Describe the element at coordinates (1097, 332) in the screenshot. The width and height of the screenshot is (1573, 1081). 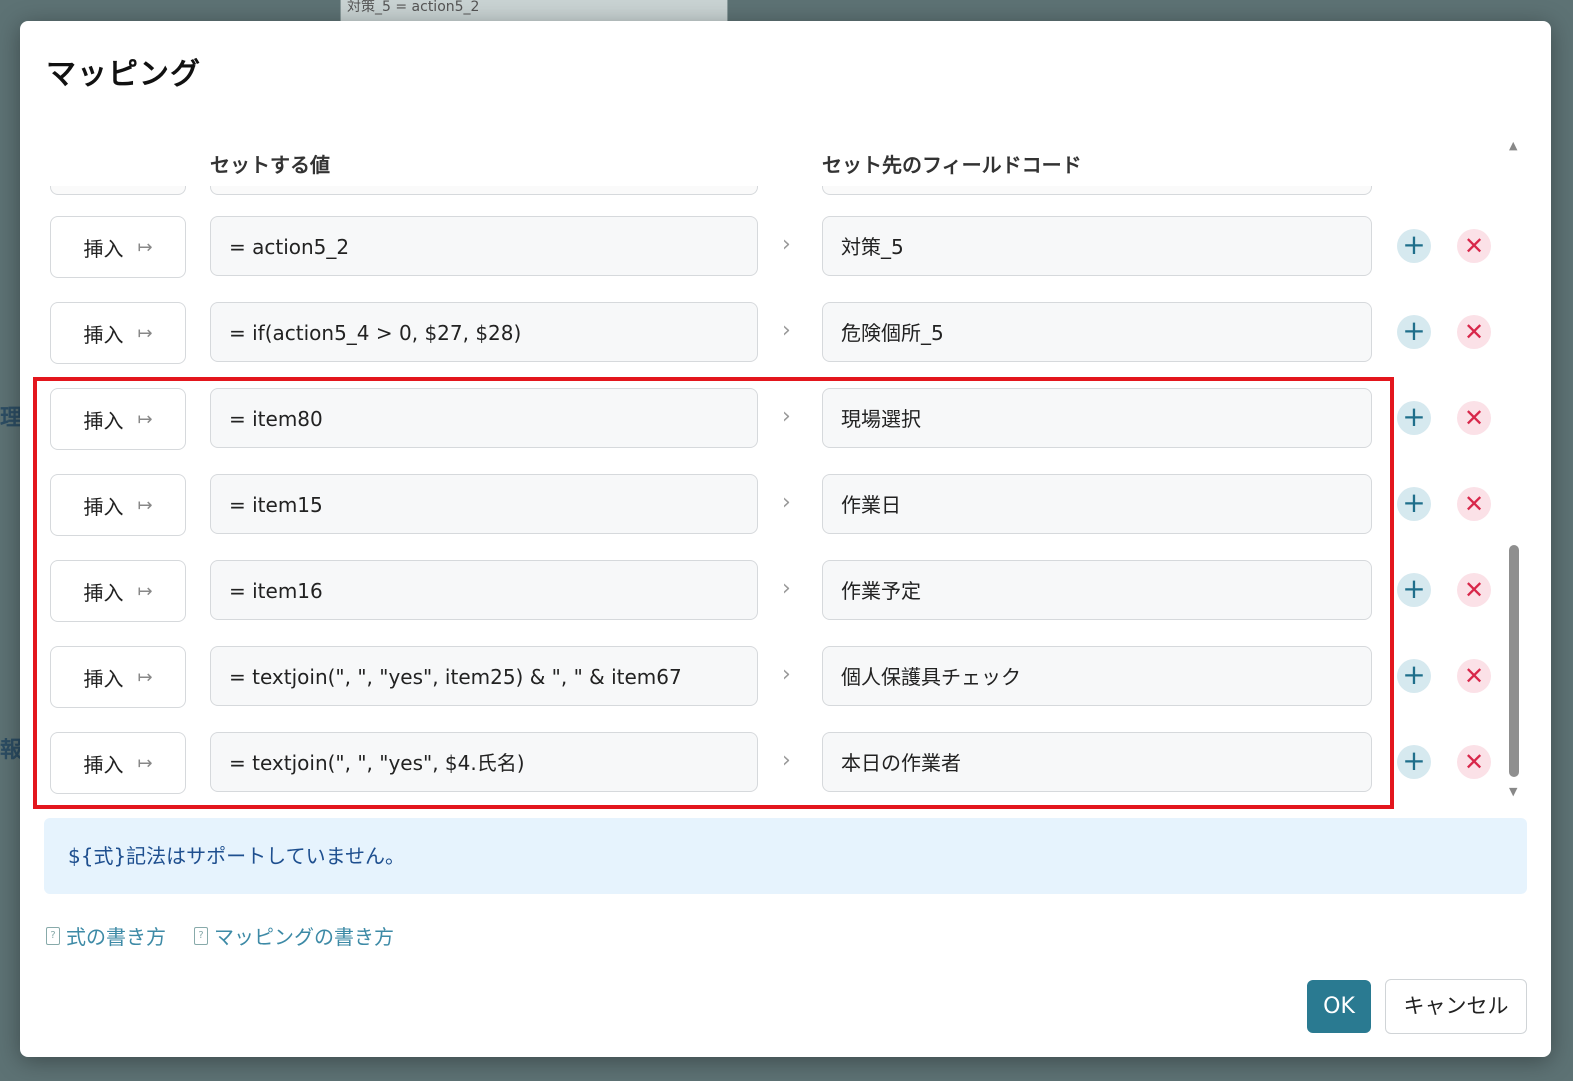
I see `target-field-input: 危険個所_5` at that location.